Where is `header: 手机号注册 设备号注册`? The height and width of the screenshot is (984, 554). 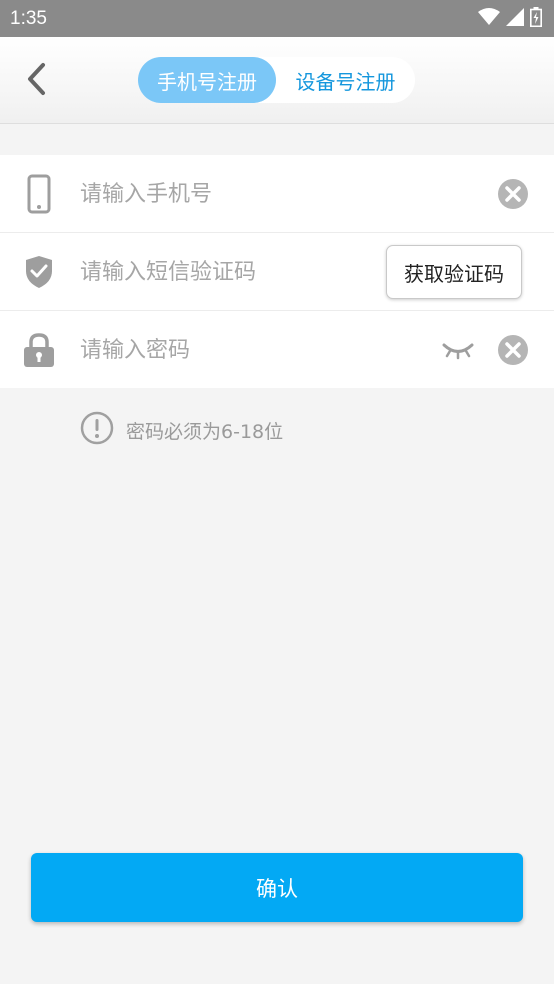 header: 手机号注册 设备号注册 is located at coordinates (277, 80).